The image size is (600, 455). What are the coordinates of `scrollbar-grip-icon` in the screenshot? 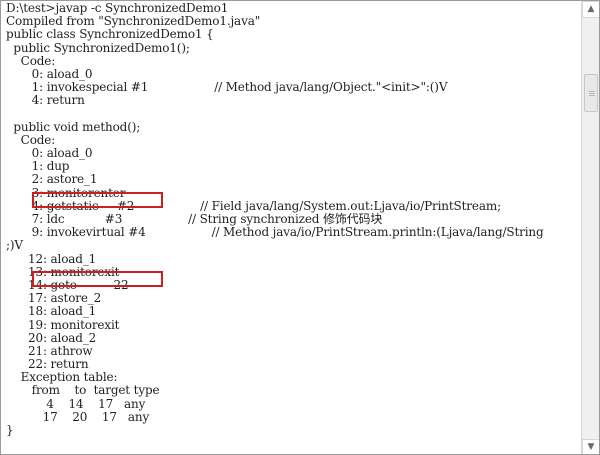 It's located at (592, 91).